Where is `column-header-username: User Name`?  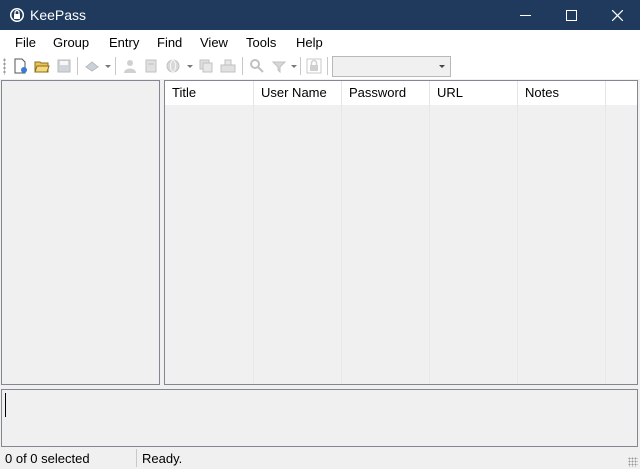 column-header-username: User Name is located at coordinates (298, 93).